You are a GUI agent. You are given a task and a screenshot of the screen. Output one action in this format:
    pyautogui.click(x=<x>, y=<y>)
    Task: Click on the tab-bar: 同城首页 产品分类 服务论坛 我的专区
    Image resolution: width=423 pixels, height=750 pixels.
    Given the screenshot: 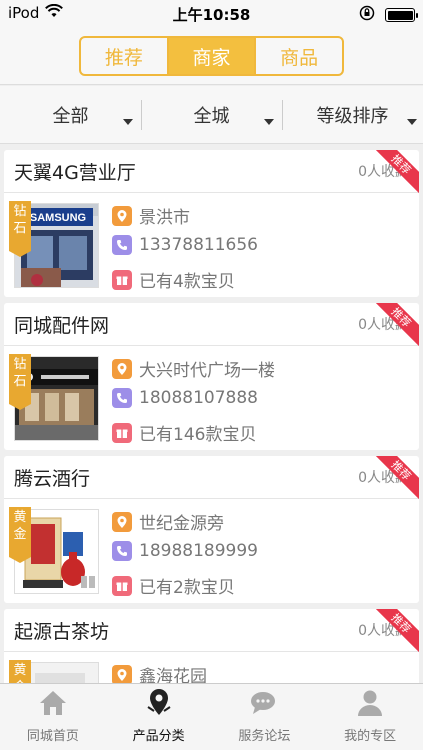 What is the action you would take?
    pyautogui.click(x=211, y=716)
    